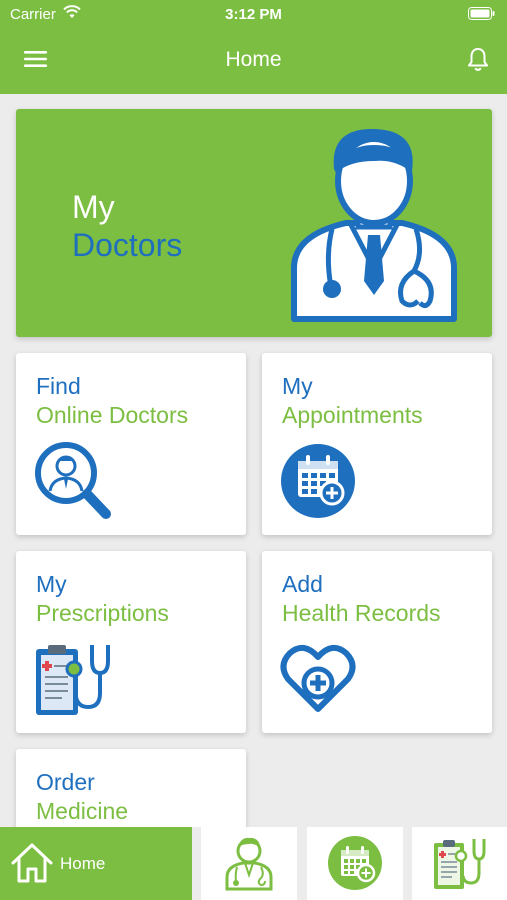 The image size is (507, 900). What do you see at coordinates (131, 642) in the screenshot?
I see `my-prescriptions-tile: My Prescriptions` at bounding box center [131, 642].